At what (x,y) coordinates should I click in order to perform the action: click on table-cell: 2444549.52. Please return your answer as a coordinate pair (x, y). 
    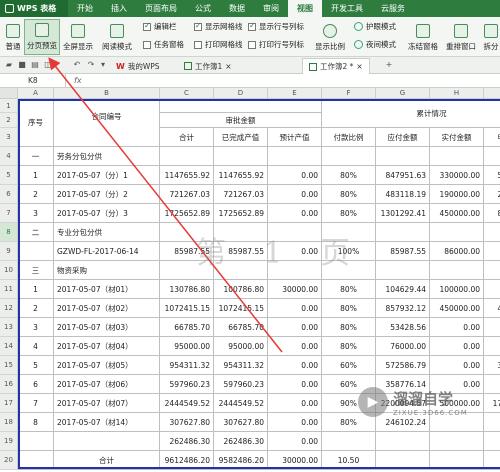
    Looking at the image, I should click on (187, 403).